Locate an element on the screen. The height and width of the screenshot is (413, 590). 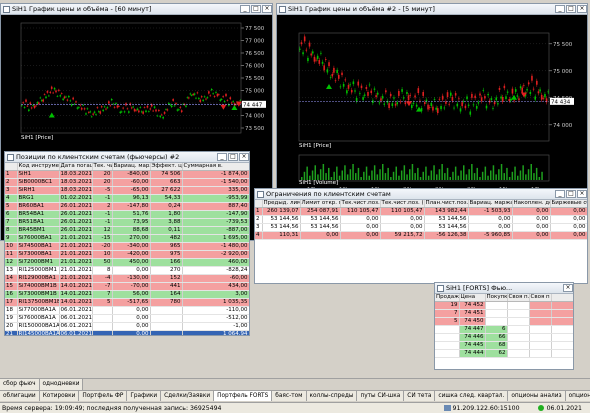
table-row: 7 BR51BA1 26.01.2021 -1 73,95 3,88 -739,53 is located at coordinates (127, 223).